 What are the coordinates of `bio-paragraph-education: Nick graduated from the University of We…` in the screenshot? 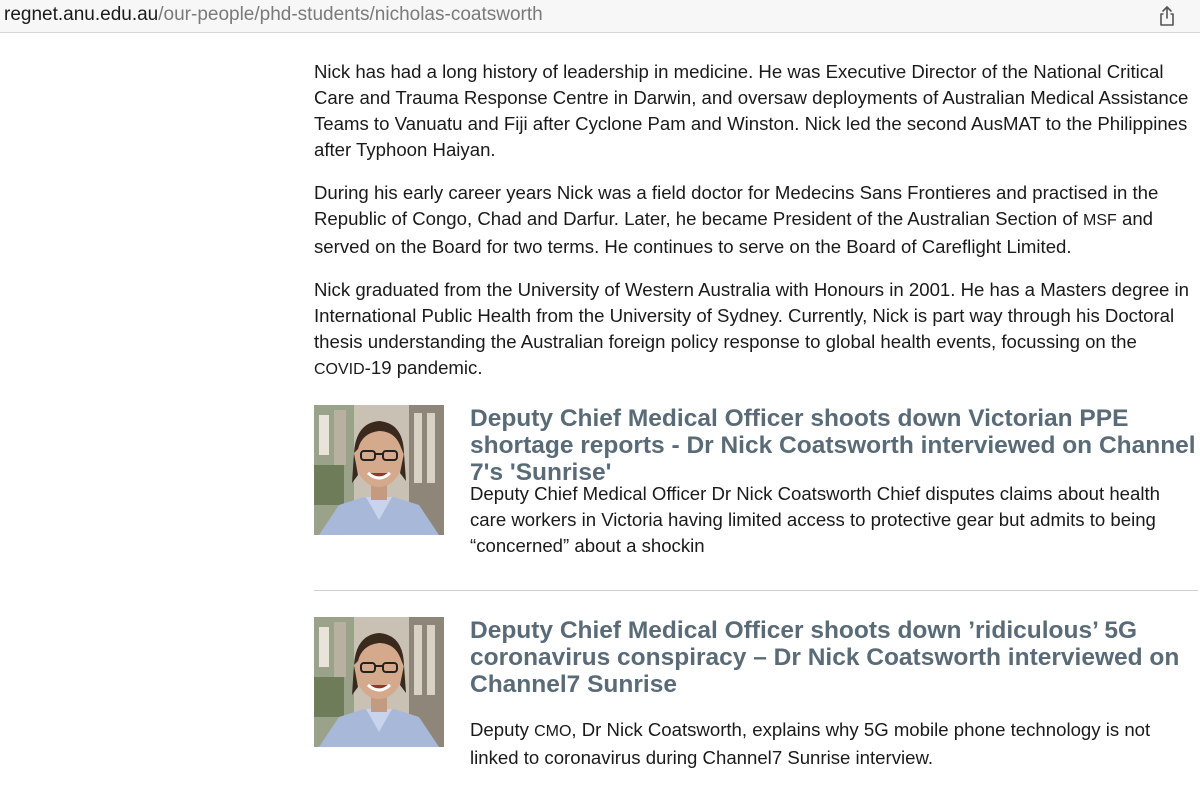 It's located at (754, 330).